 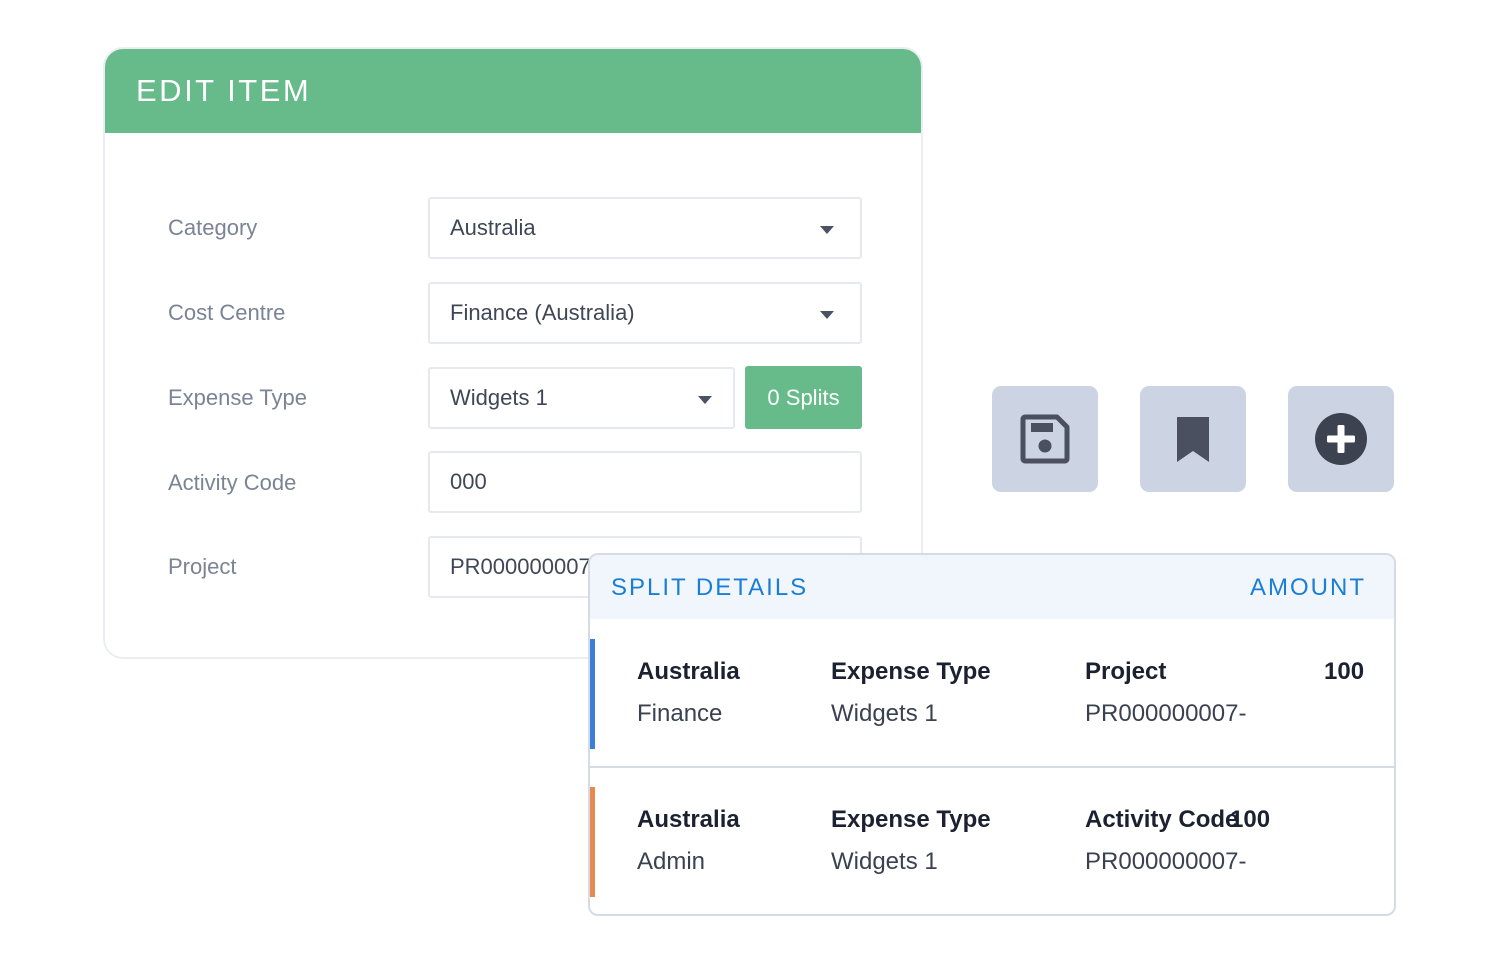 I want to click on splits-button: 0 Splits, so click(x=803, y=397).